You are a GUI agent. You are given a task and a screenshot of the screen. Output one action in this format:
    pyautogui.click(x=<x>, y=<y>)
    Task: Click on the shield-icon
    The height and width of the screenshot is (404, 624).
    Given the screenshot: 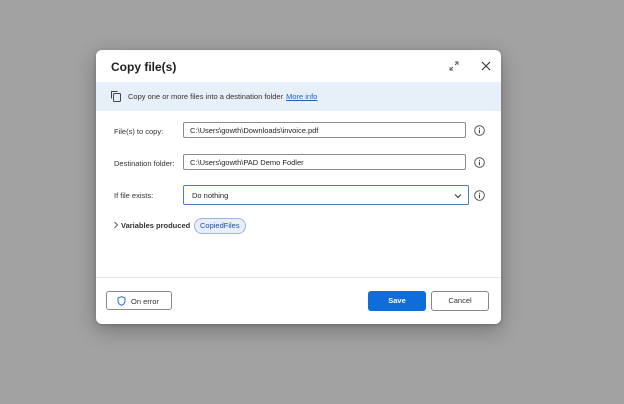 What is the action you would take?
    pyautogui.click(x=121, y=301)
    